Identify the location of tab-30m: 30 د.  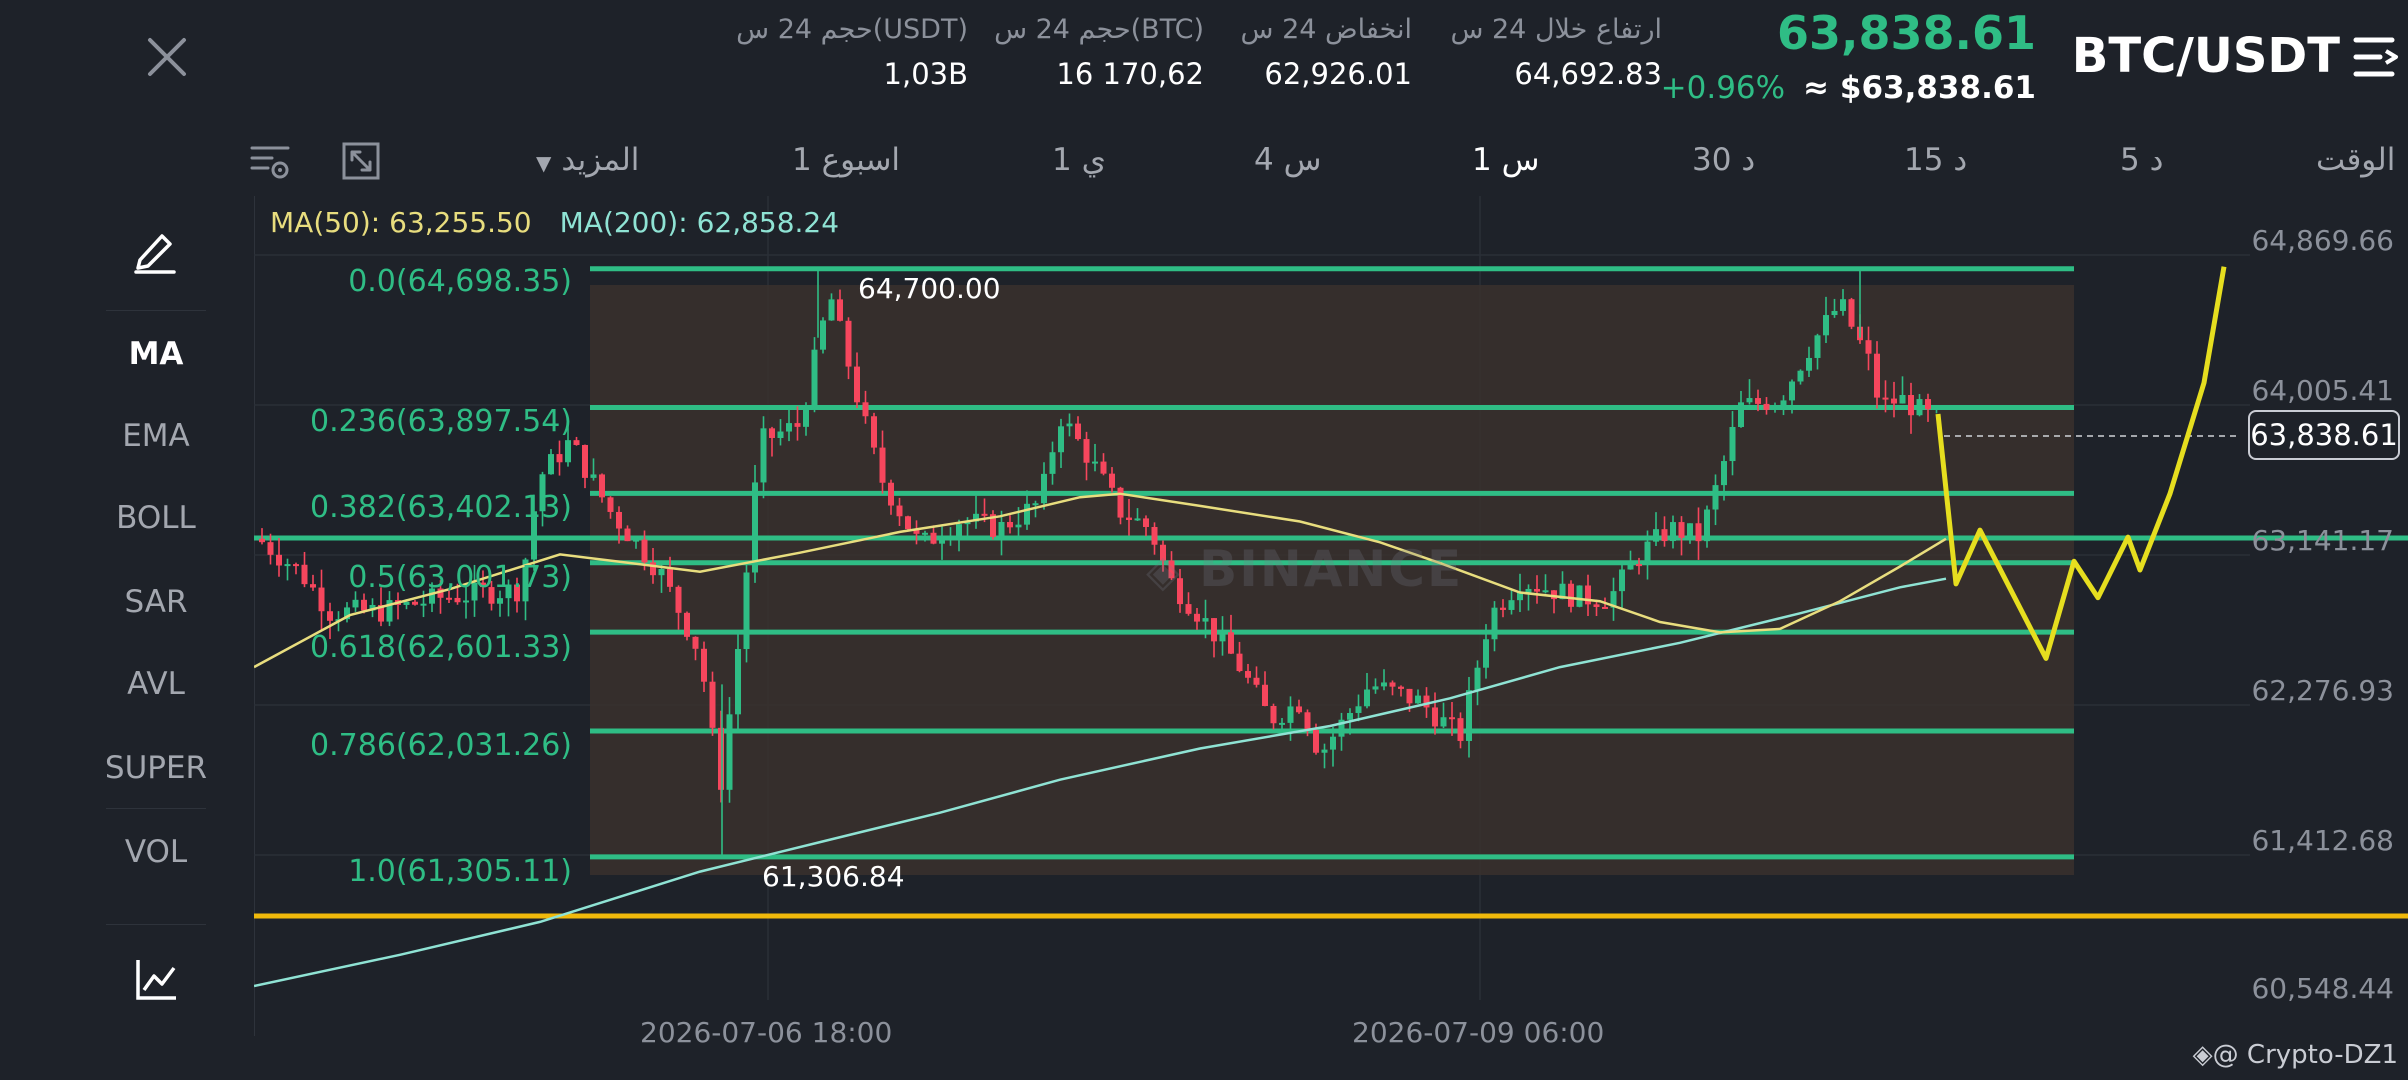
(1723, 160).